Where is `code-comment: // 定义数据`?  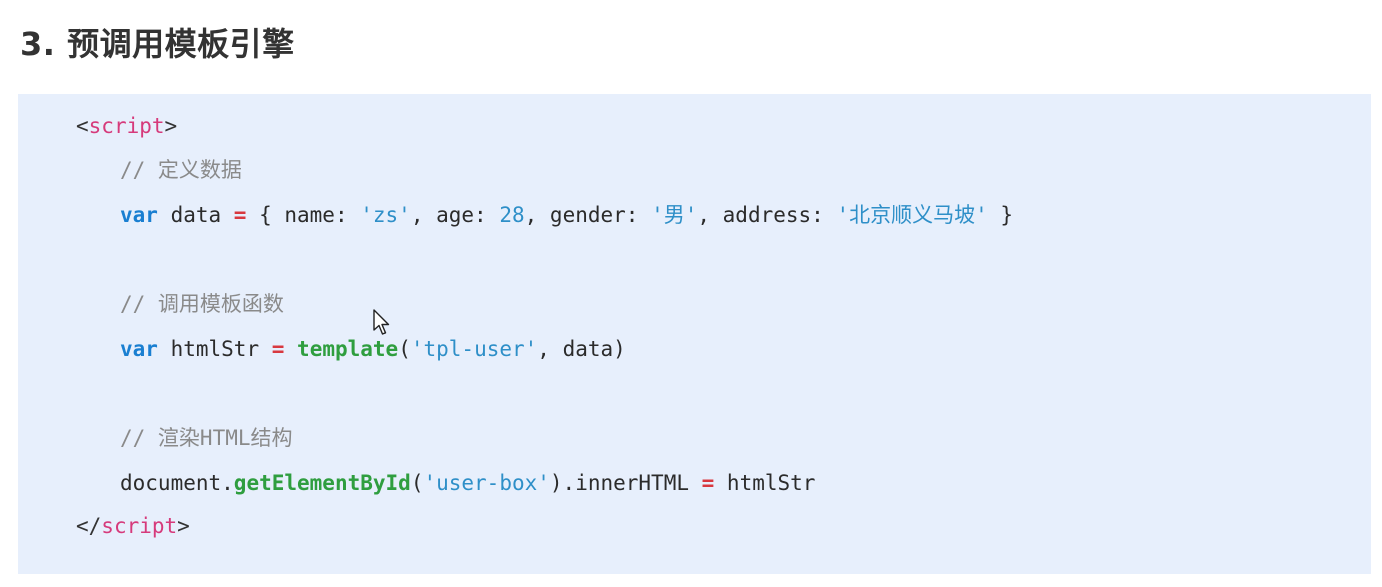
code-comment: // 定义数据 is located at coordinates (181, 170).